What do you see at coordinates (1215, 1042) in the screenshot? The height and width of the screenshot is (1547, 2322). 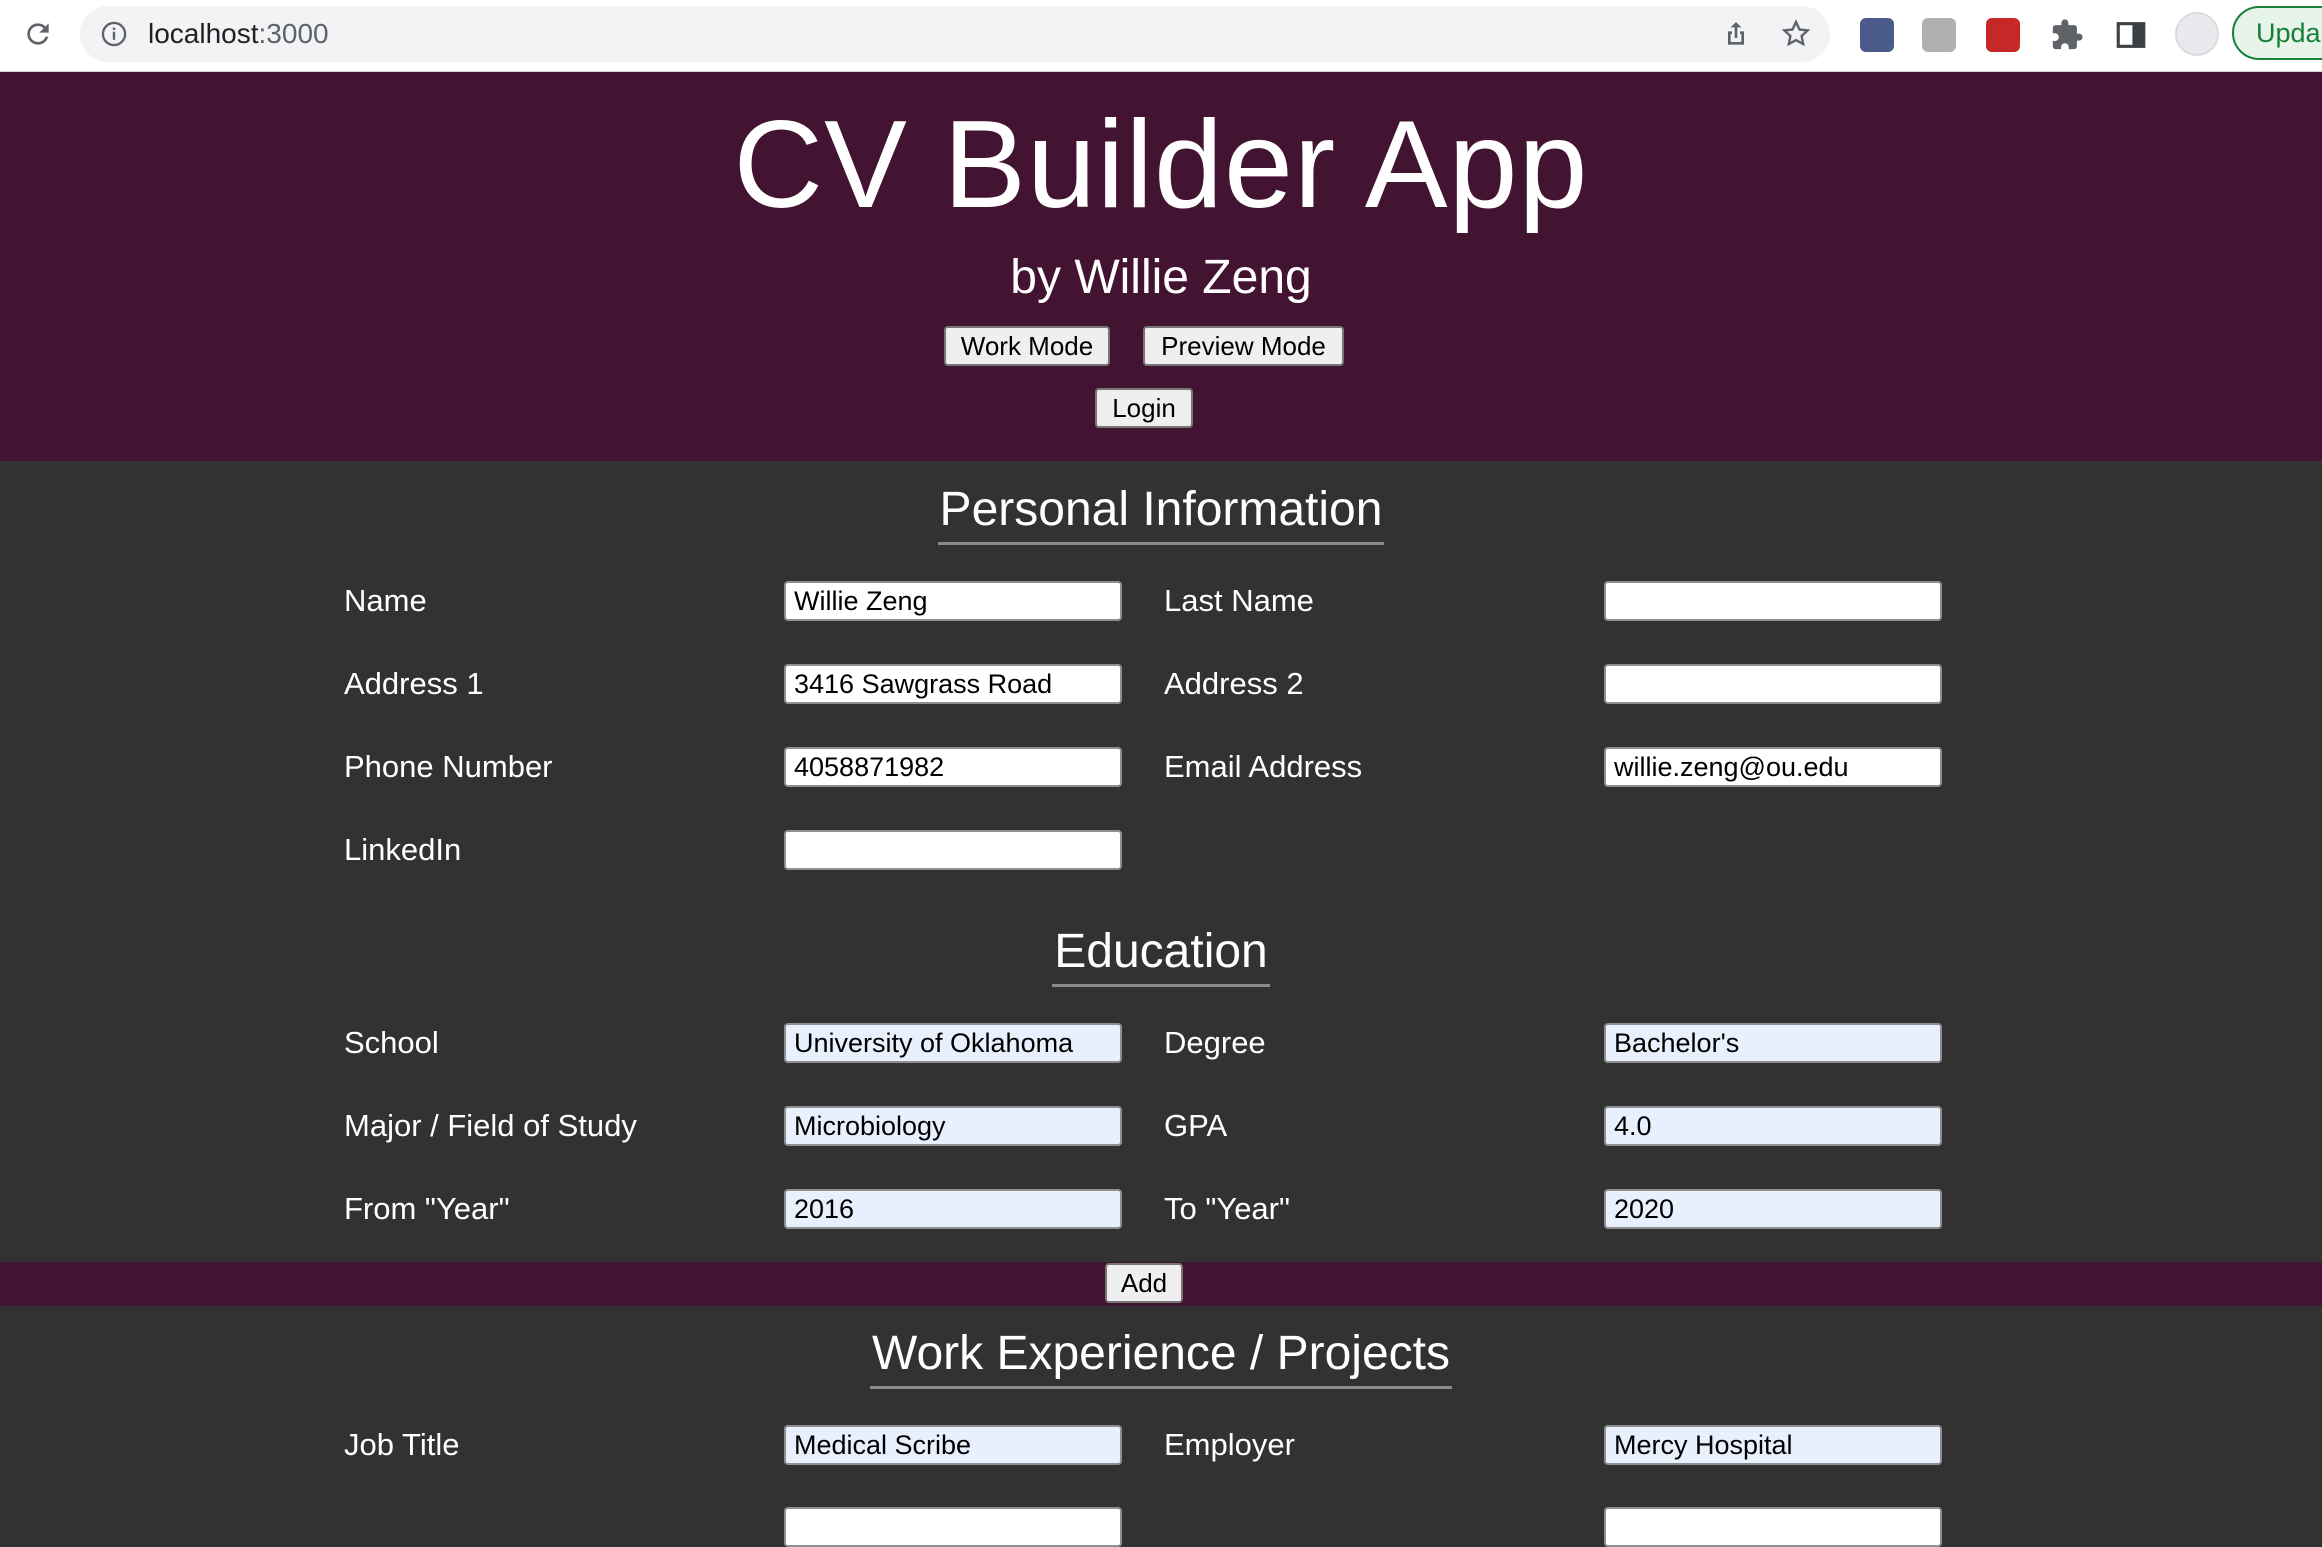 I see `degree-label: Degree` at bounding box center [1215, 1042].